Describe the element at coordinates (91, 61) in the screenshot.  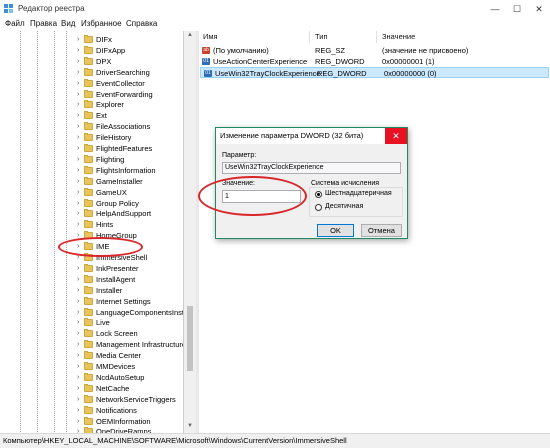
I see `tree-item: › DPX` at that location.